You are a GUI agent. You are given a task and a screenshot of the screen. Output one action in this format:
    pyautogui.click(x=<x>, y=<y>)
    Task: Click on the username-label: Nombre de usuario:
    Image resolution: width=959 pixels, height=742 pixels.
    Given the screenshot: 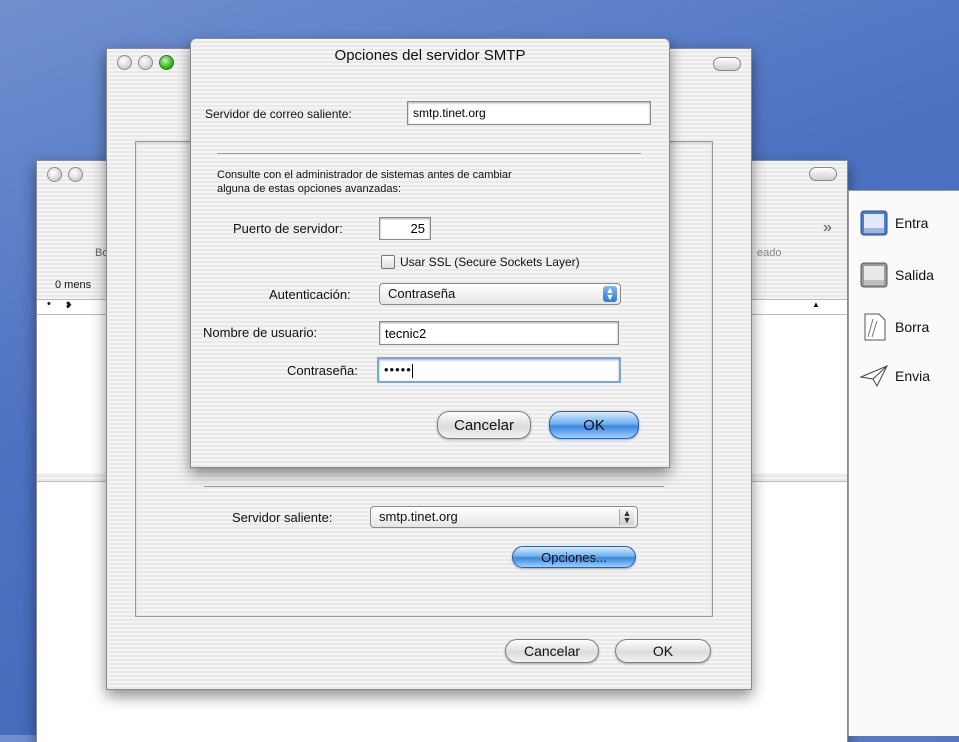 What is the action you would take?
    pyautogui.click(x=260, y=332)
    